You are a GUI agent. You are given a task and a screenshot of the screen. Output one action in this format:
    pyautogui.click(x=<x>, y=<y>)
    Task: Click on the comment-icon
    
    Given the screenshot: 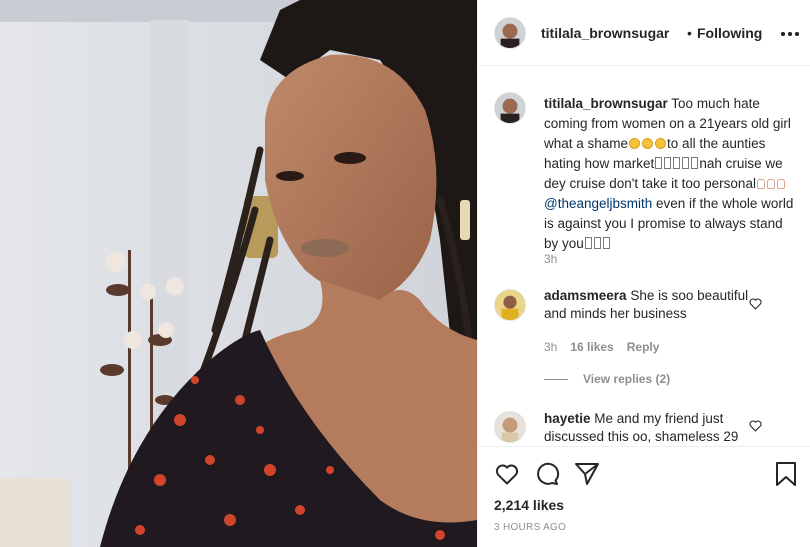 What is the action you would take?
    pyautogui.click(x=547, y=474)
    